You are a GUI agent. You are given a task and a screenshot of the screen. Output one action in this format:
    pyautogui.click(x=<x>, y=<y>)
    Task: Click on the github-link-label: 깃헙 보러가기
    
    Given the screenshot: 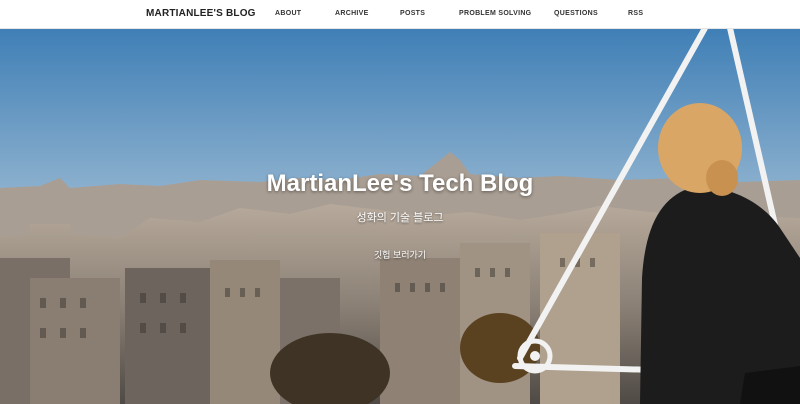 What is the action you would take?
    pyautogui.click(x=400, y=255)
    